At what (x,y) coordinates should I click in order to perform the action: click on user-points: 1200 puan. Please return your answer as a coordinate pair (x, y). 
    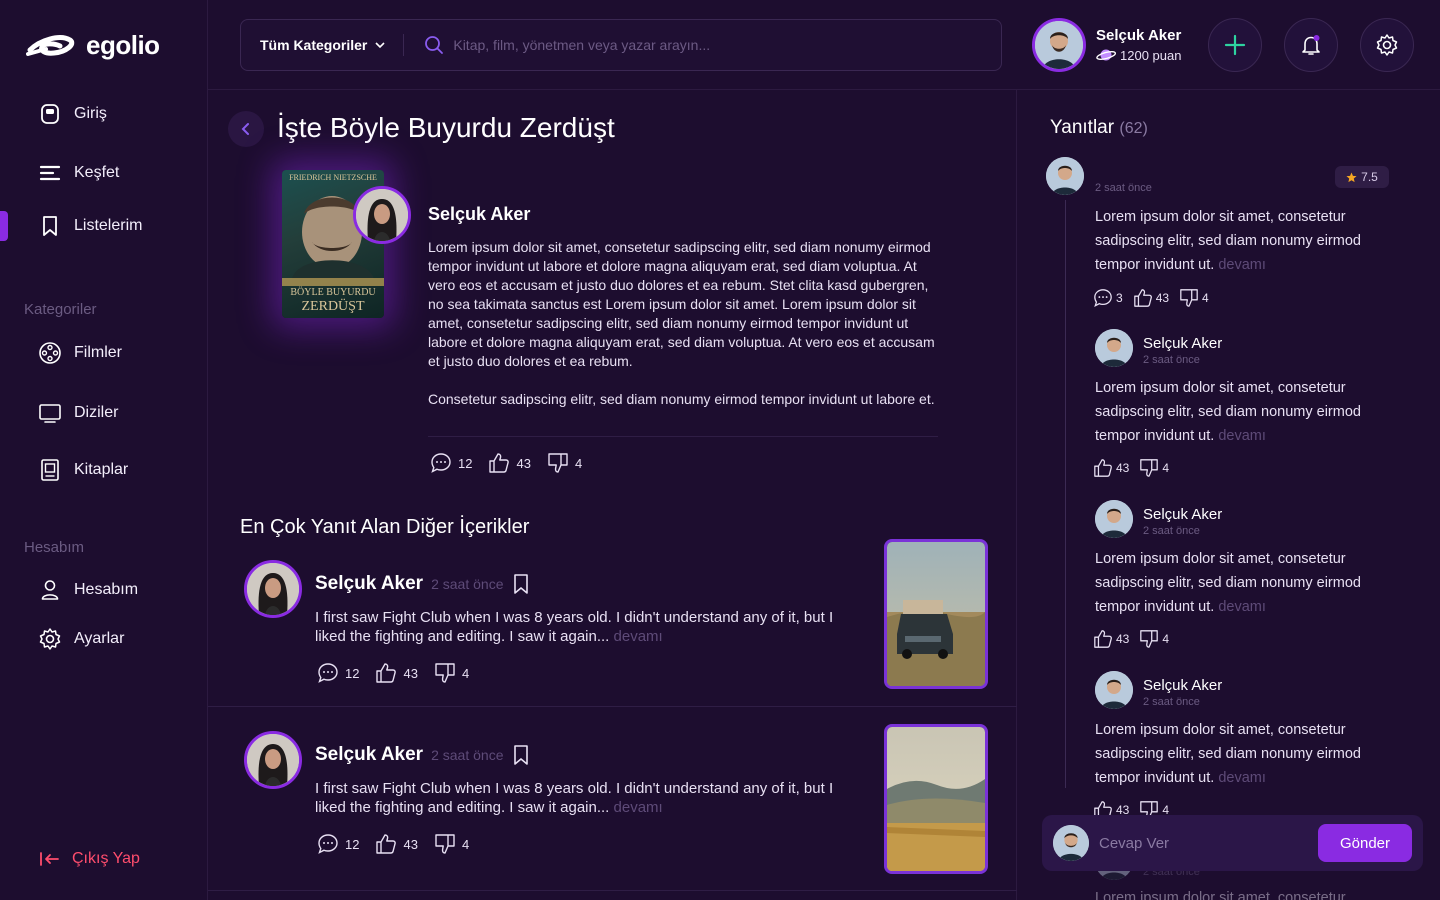
    Looking at the image, I should click on (1138, 55).